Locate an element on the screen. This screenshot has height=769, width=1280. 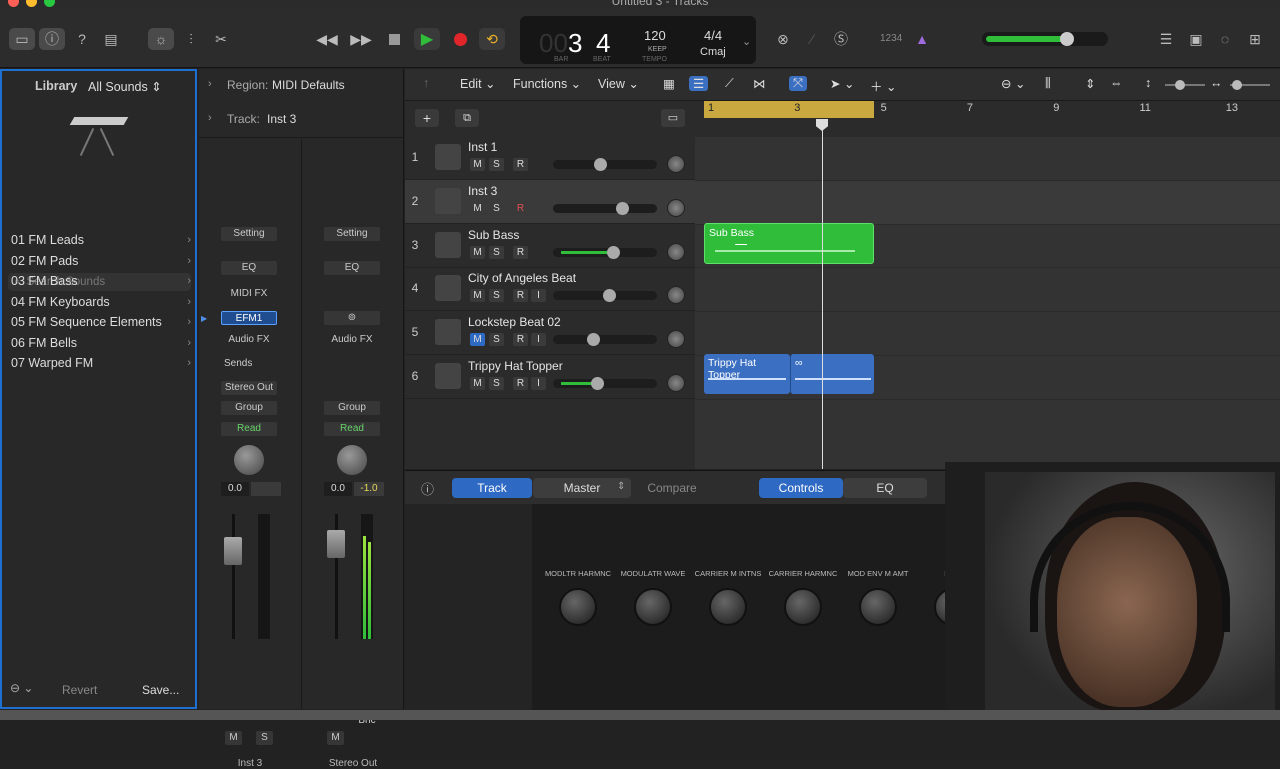
setting-button: Setting is located at coordinates (352, 234).